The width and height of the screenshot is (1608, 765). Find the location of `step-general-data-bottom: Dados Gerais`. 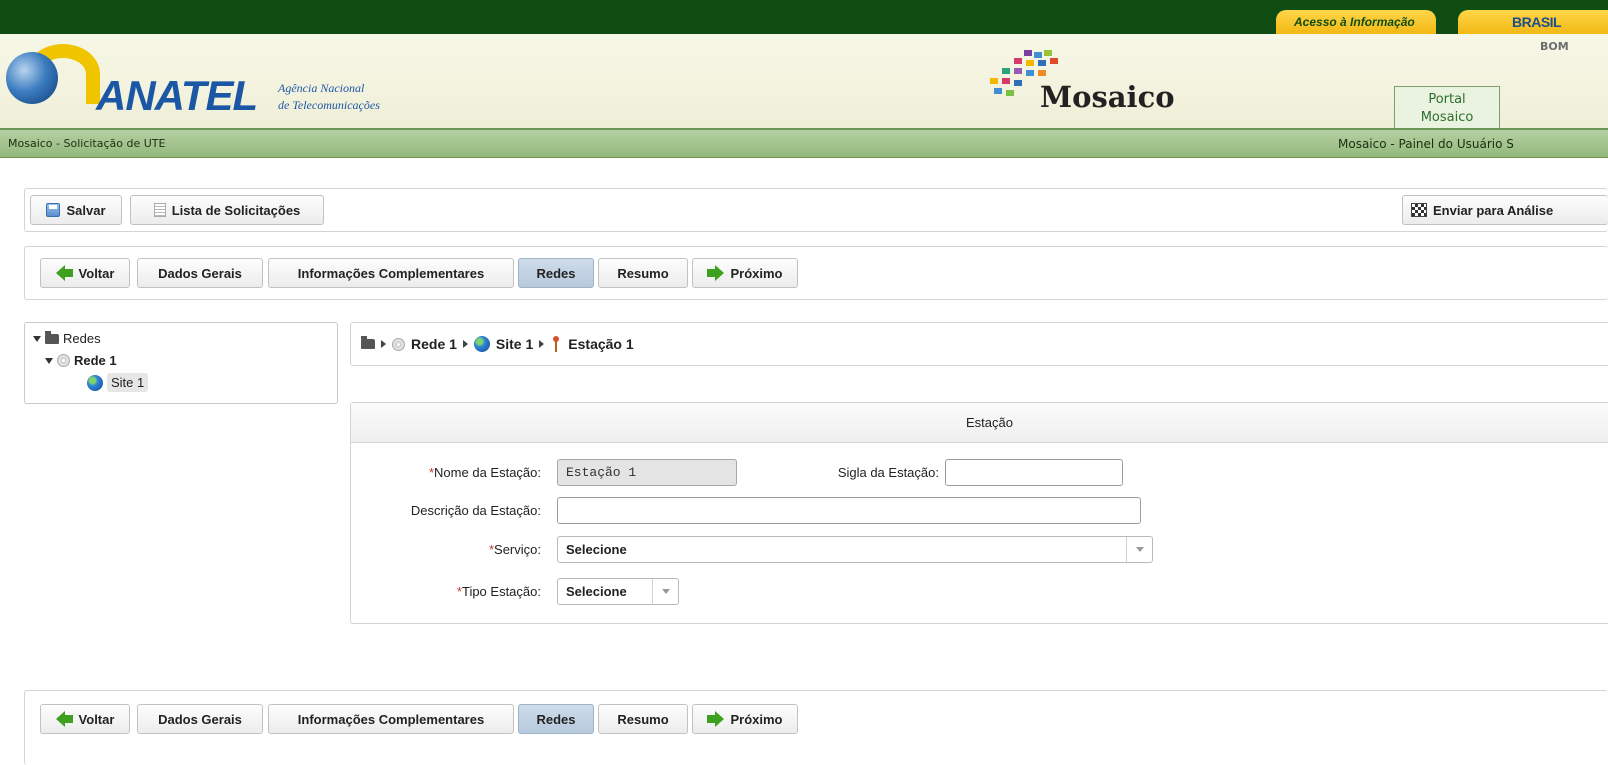

step-general-data-bottom: Dados Gerais is located at coordinates (200, 719).